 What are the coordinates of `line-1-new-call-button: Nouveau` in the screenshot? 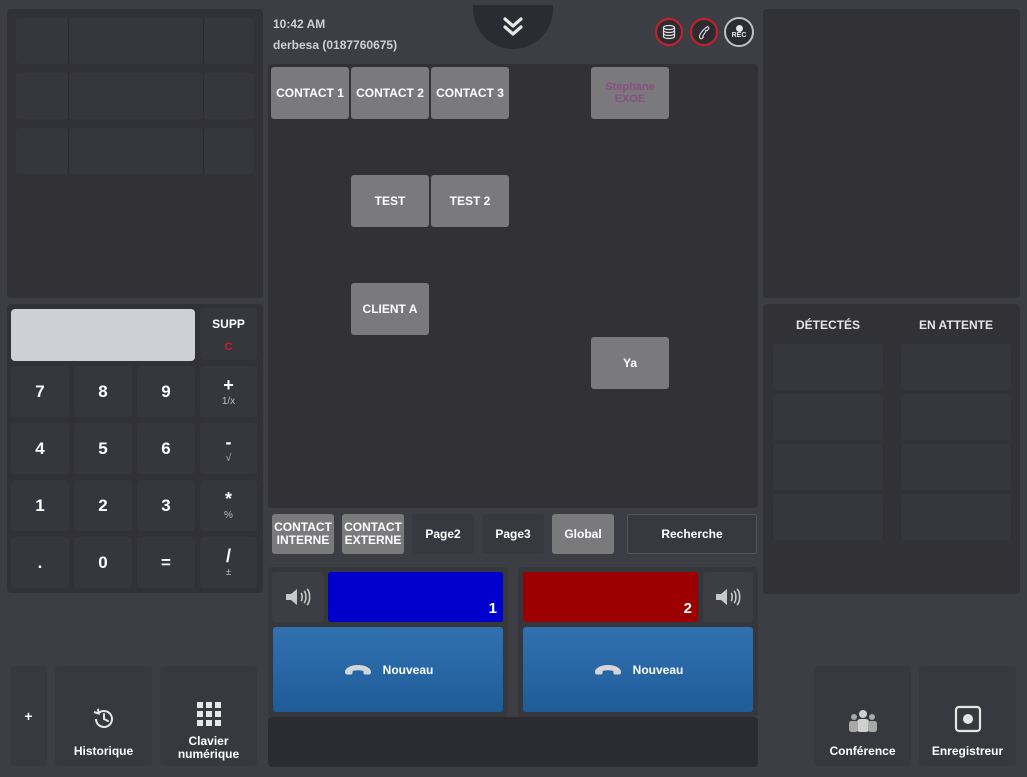 It's located at (388, 669).